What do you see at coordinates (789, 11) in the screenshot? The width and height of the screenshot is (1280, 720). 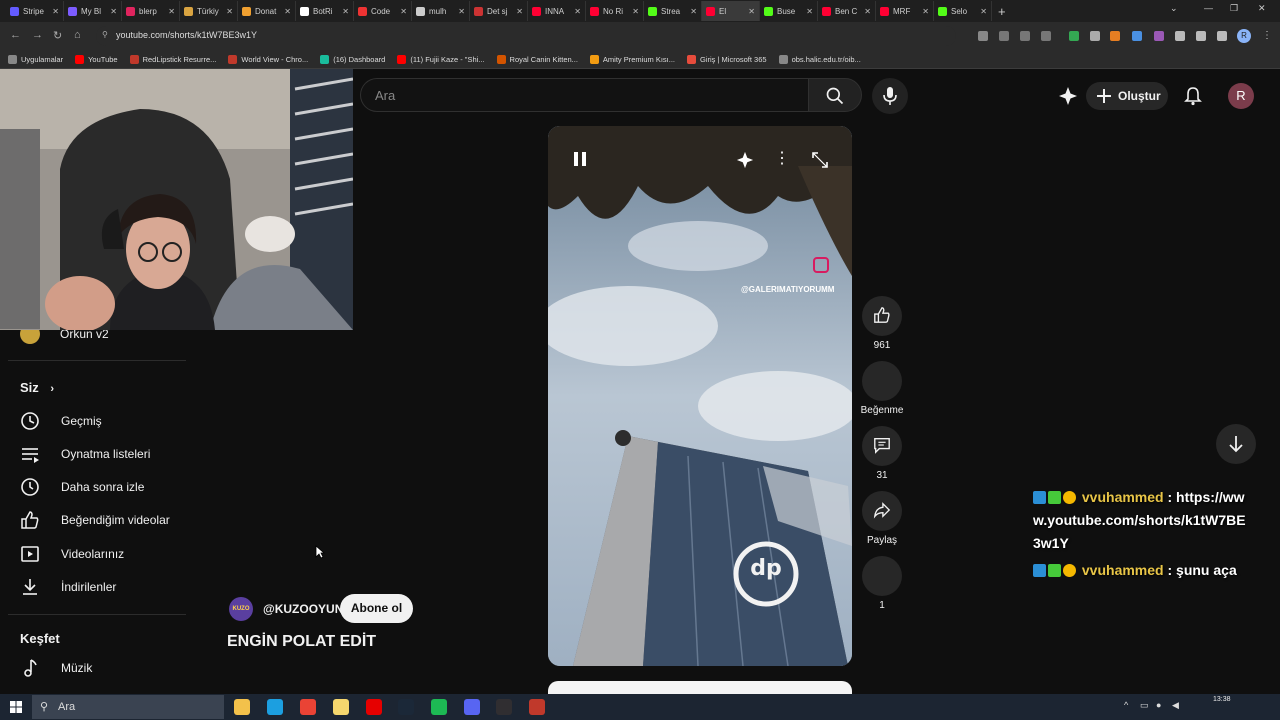 I see `browser-tab: Buse ✕` at bounding box center [789, 11].